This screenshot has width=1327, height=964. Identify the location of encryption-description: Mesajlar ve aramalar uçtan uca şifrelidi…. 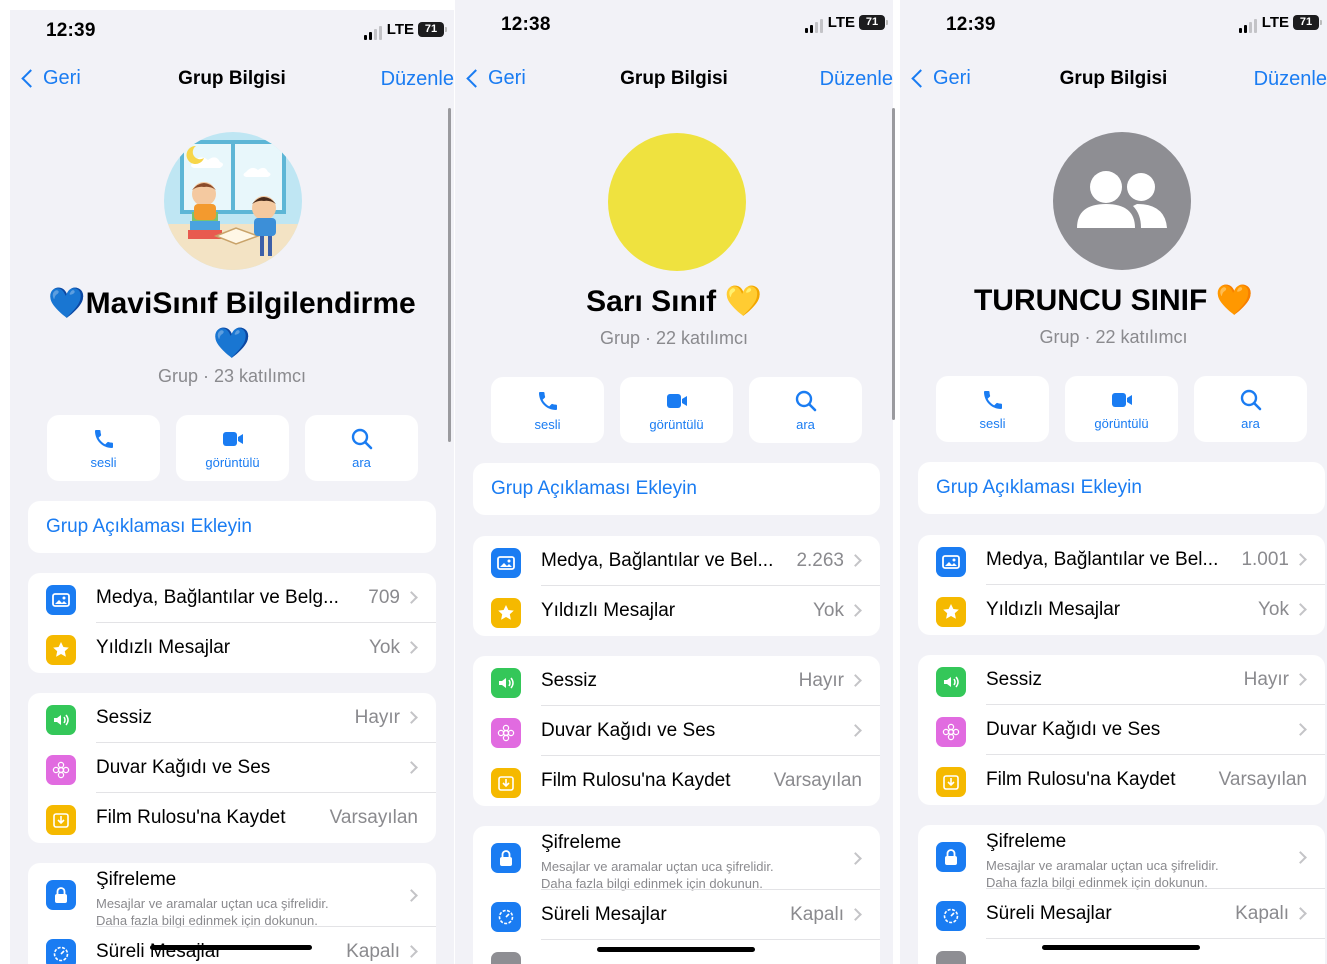
(1102, 874).